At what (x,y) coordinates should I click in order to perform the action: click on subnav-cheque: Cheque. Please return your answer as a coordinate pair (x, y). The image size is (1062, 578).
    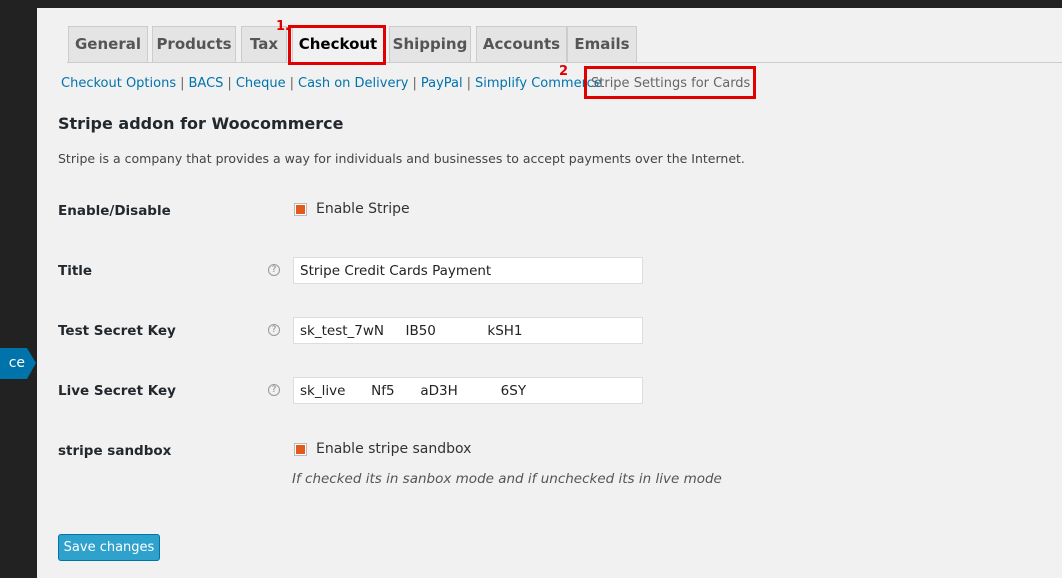
    Looking at the image, I should click on (261, 83).